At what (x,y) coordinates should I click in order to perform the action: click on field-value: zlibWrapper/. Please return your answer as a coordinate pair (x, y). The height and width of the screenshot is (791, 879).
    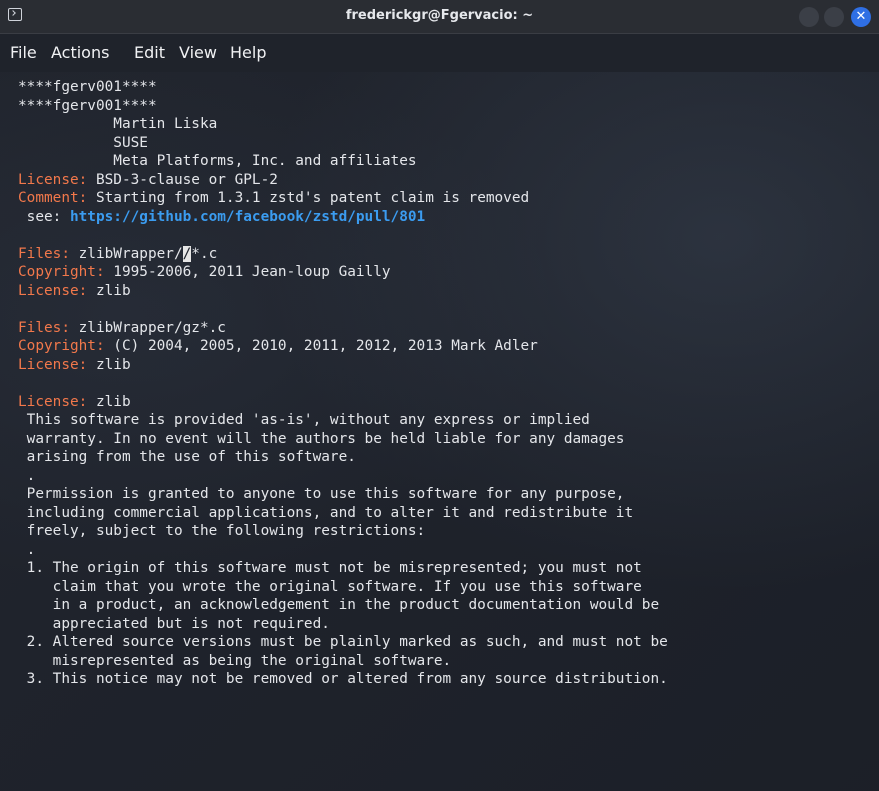
    Looking at the image, I should click on (126, 253).